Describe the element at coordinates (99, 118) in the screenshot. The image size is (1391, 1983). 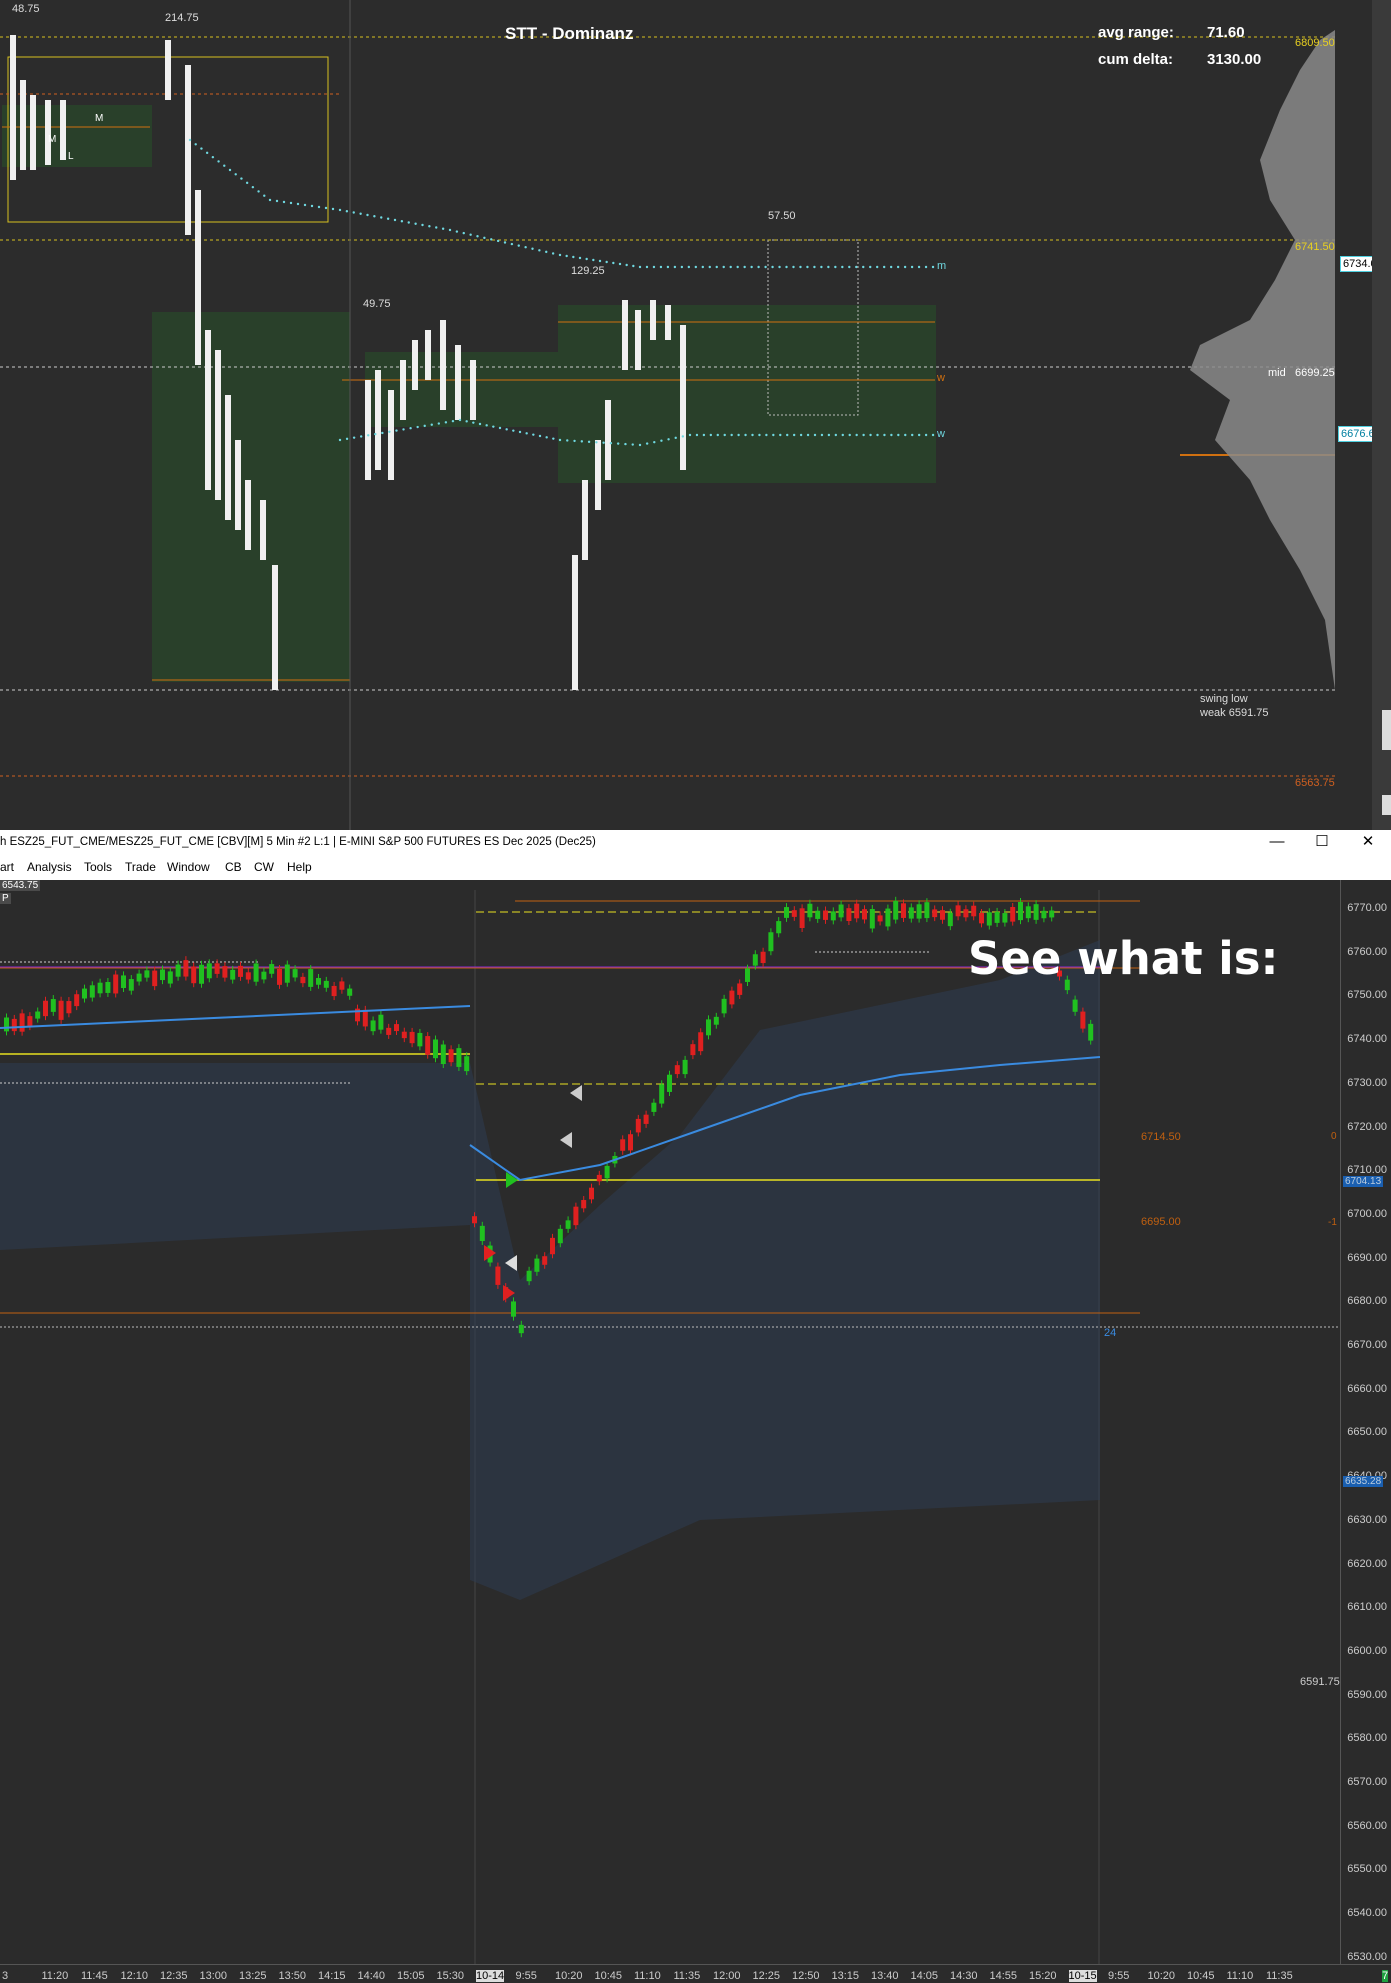
I see `level-marker: M` at that location.